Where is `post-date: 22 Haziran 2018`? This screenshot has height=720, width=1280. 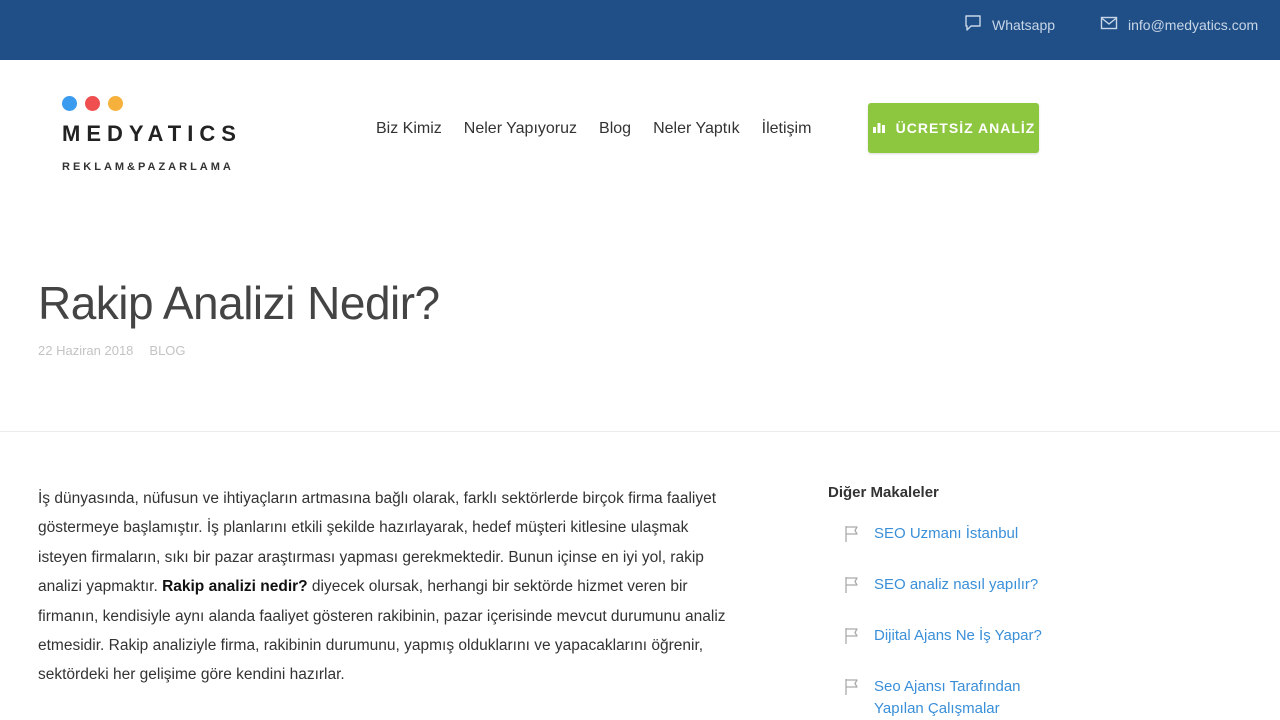
post-date: 22 Haziran 2018 is located at coordinates (86, 350).